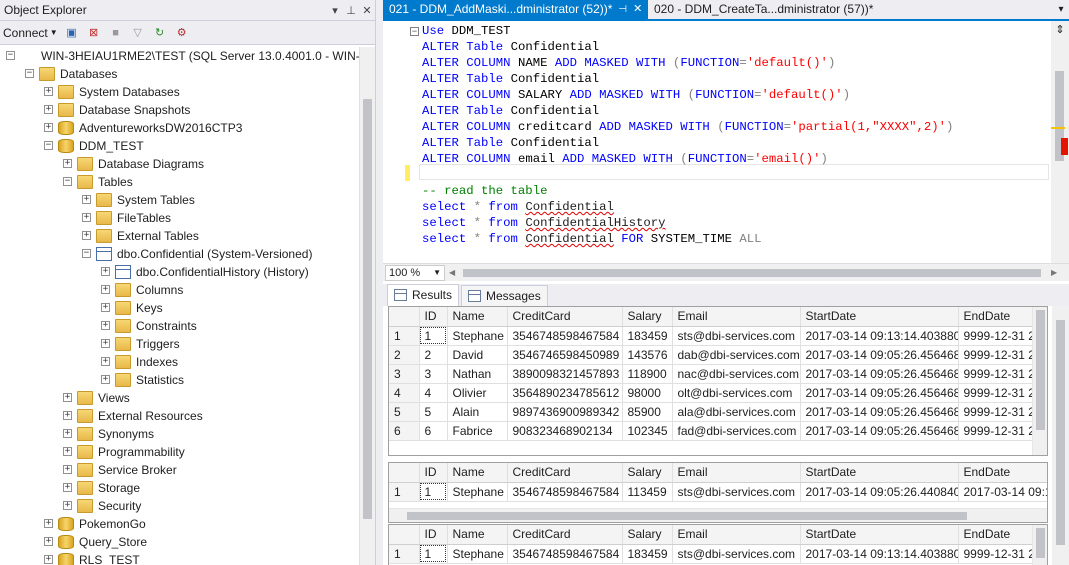 The image size is (1069, 565). What do you see at coordinates (335, 10) in the screenshot?
I see `dropdown-arrow-icon: ▾` at bounding box center [335, 10].